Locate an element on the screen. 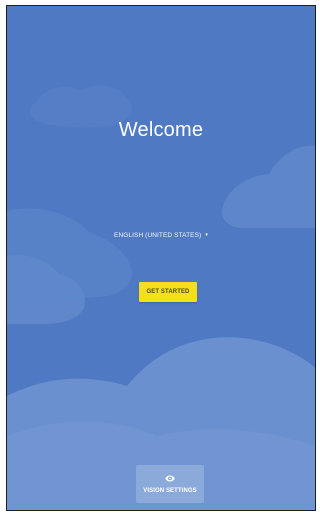 The image size is (320, 516). vision-settings-label: VISION SETTINGS is located at coordinates (170, 490).